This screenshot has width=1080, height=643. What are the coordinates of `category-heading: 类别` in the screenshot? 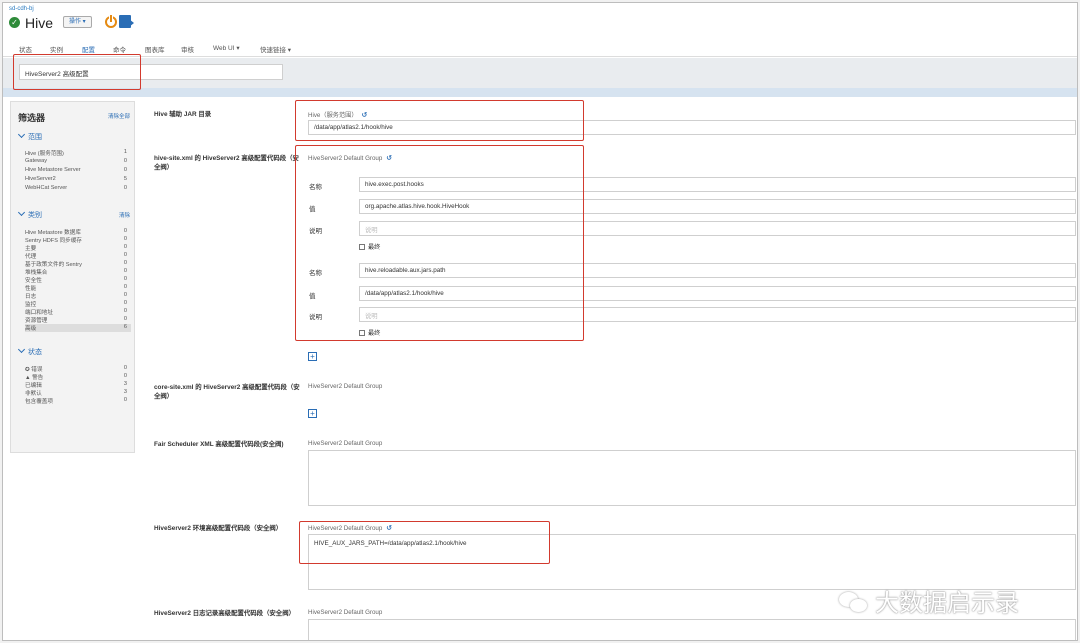 It's located at (29, 214).